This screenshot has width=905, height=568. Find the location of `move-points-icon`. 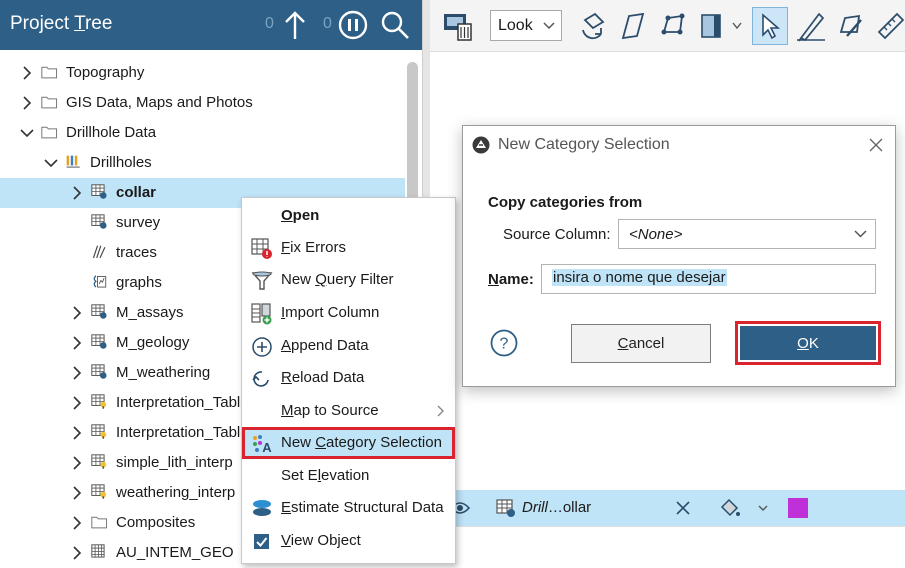

move-points-icon is located at coordinates (674, 26).